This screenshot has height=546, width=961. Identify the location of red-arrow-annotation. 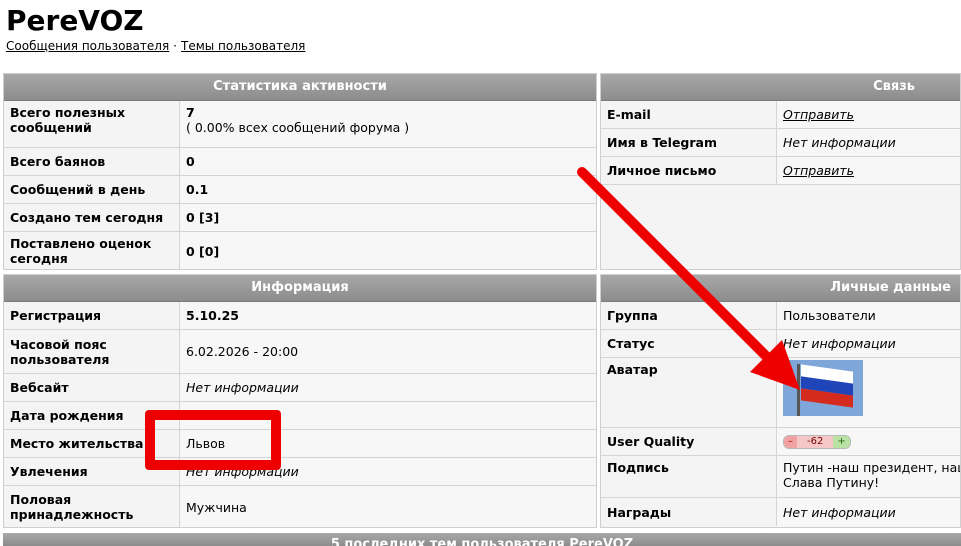
(688, 278).